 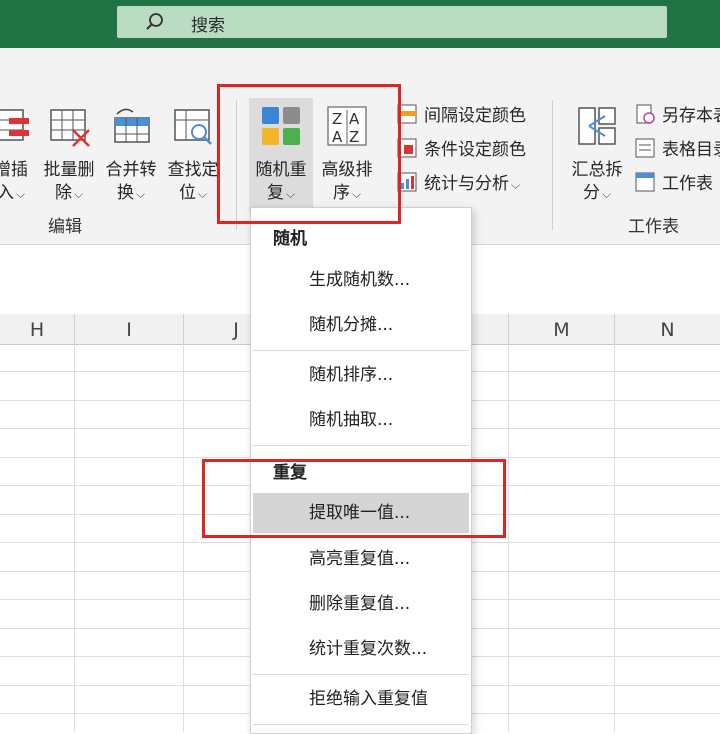 I want to click on stats-analysis-button: 统计与分析 ⌵, so click(x=458, y=184).